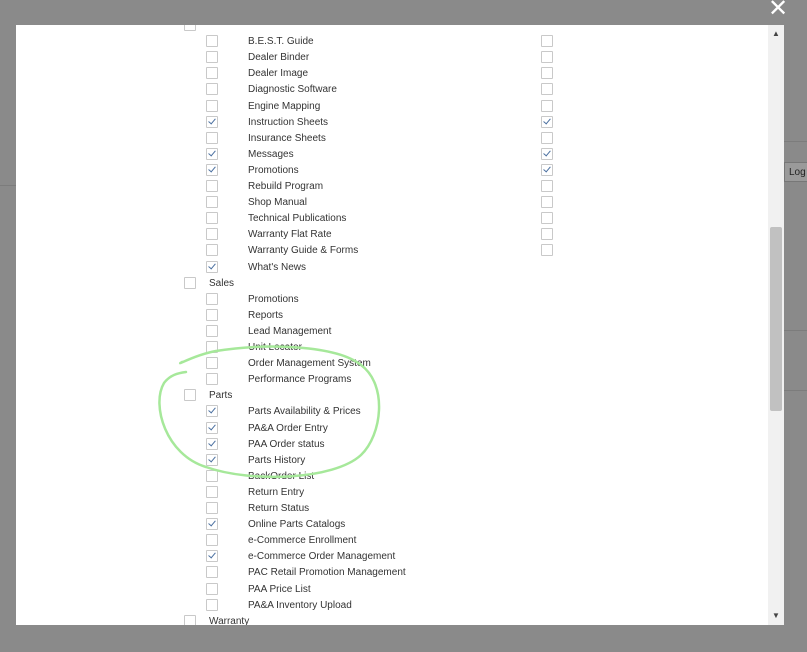  Describe the element at coordinates (300, 605) in the screenshot. I see `permission-label: PA&A Inventory Upload` at that location.